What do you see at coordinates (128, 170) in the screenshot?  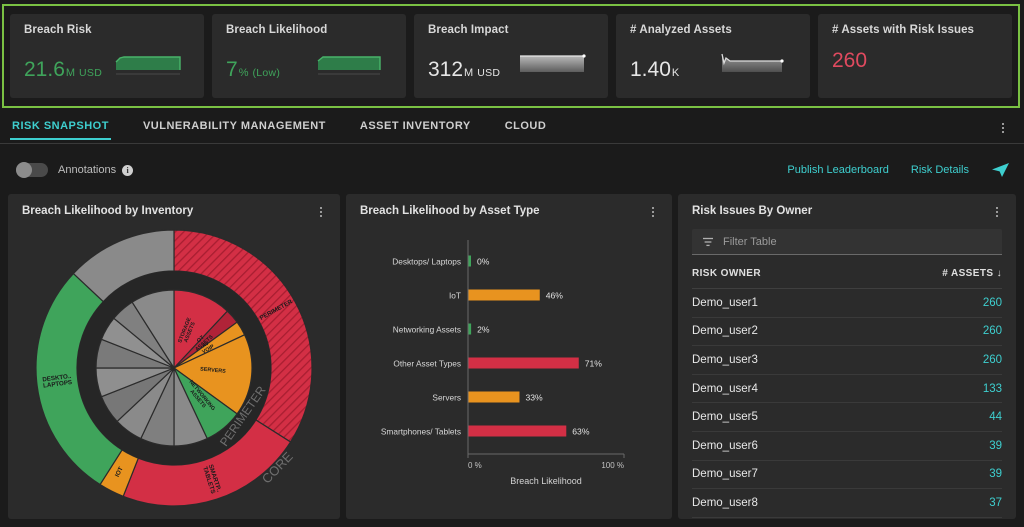 I see `info-icon: i` at bounding box center [128, 170].